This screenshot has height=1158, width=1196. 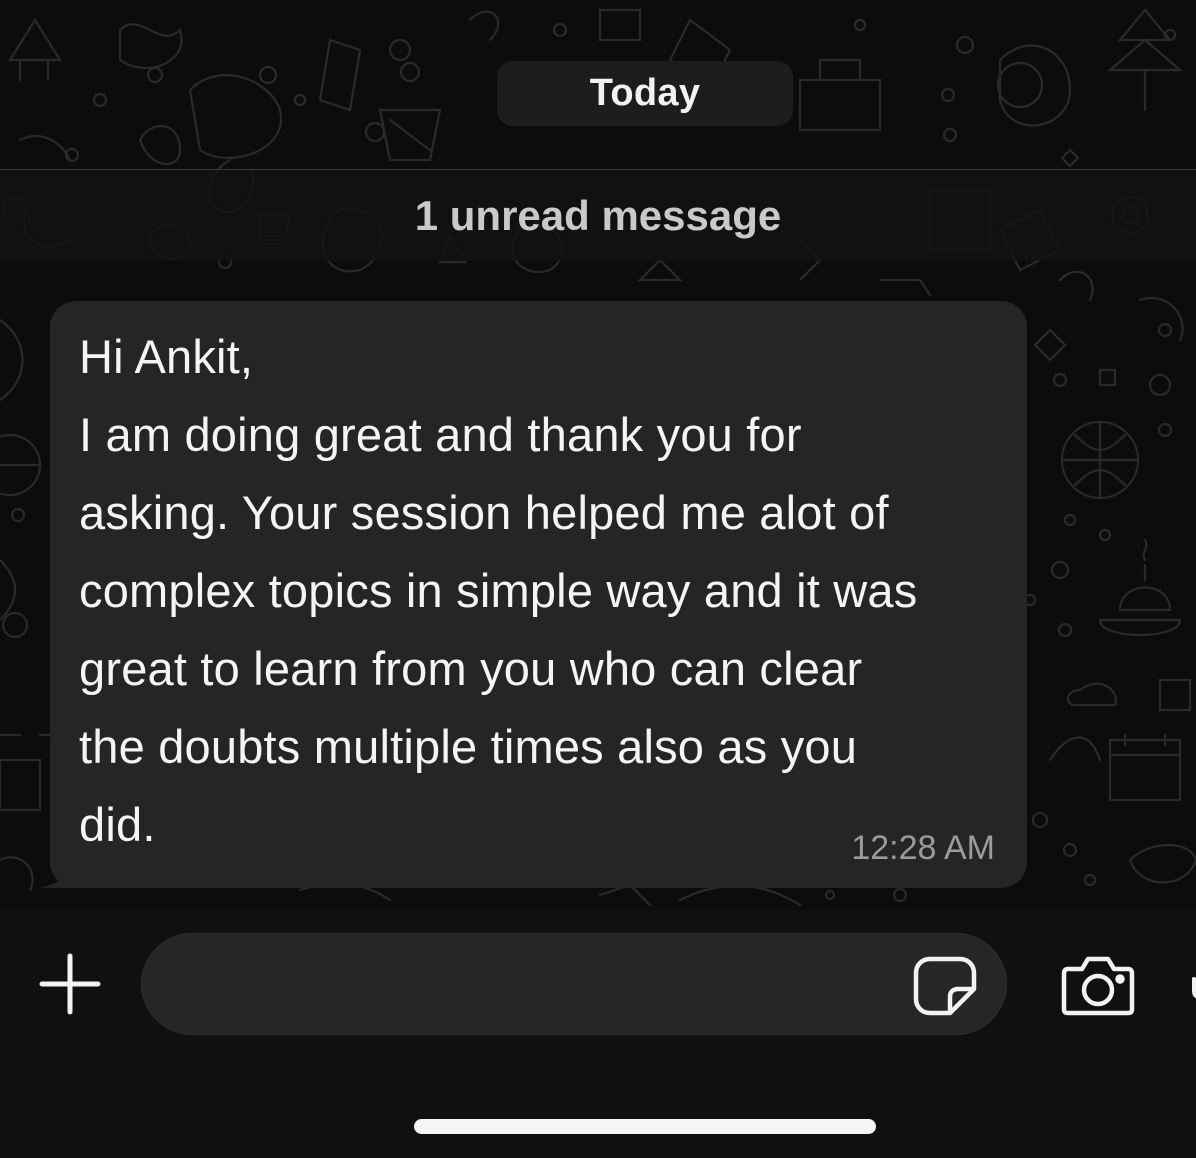 What do you see at coordinates (923, 848) in the screenshot?
I see `message-timestamp: 12:28 AM` at bounding box center [923, 848].